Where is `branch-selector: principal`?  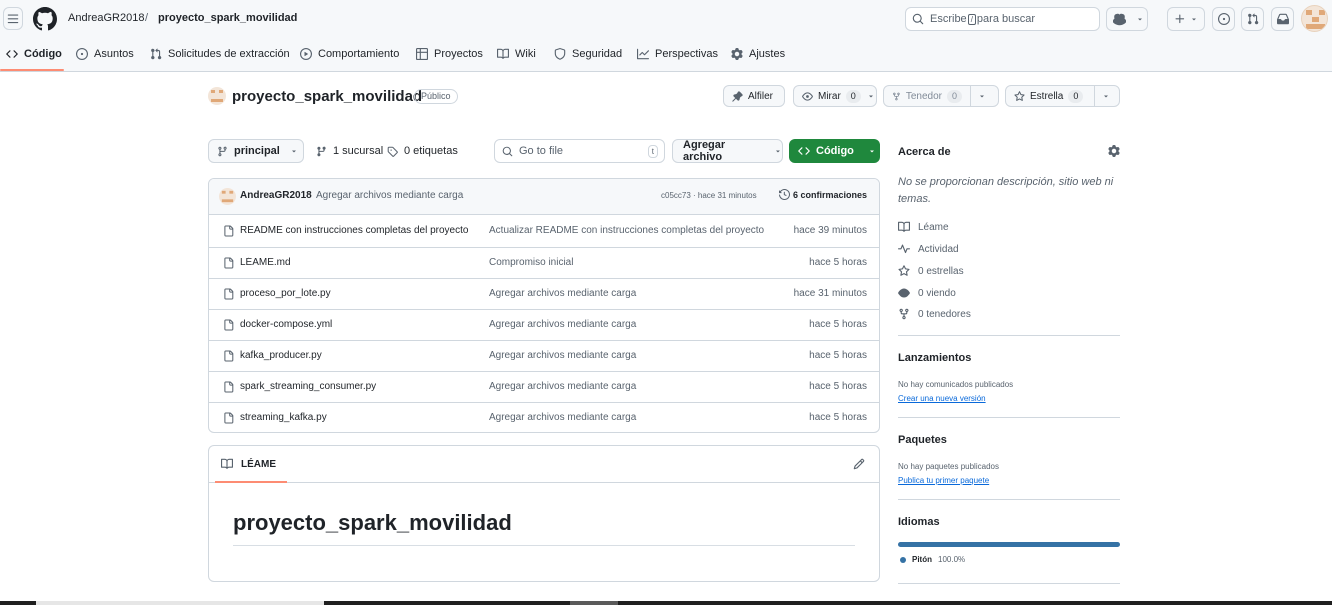
branch-selector: principal is located at coordinates (256, 151).